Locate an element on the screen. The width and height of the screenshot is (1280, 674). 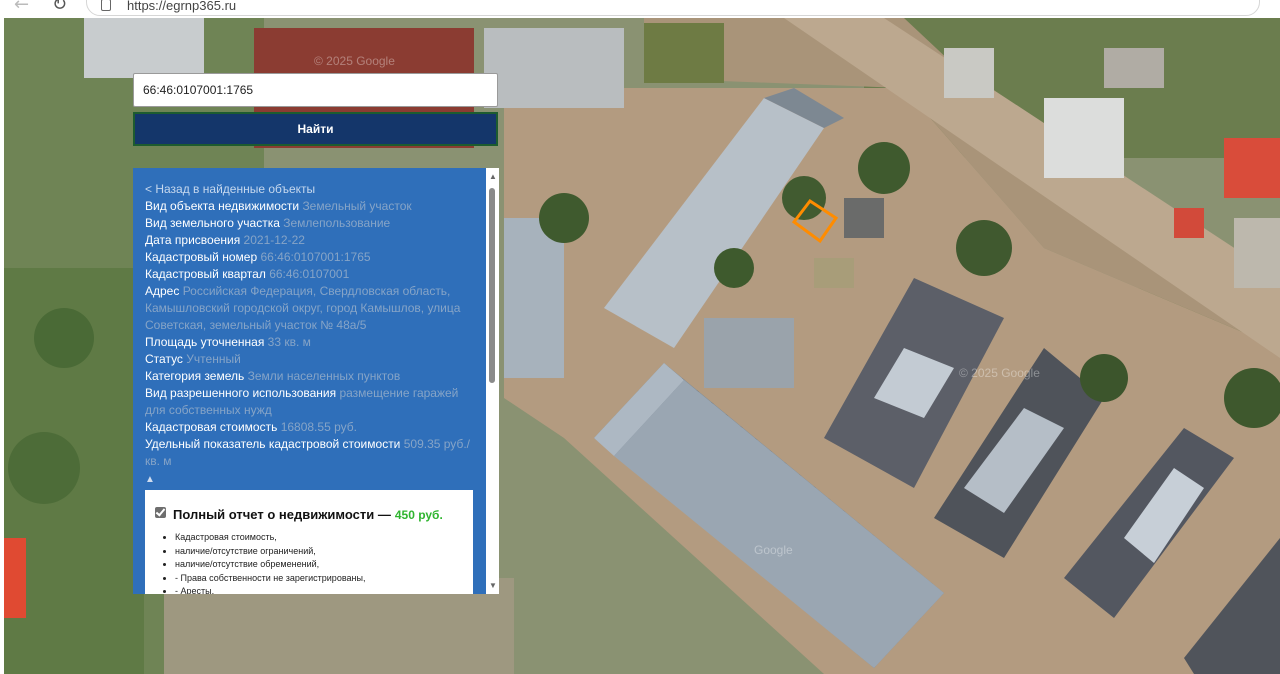
back-arrow-icon: ← is located at coordinates (21, 7).